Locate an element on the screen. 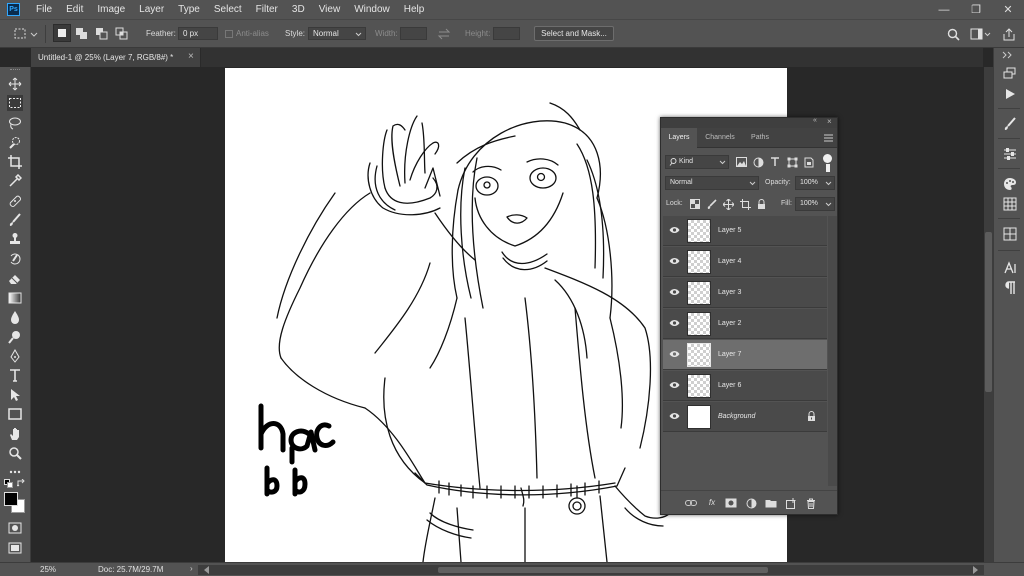  path-selection-tool-icon is located at coordinates (15, 395).